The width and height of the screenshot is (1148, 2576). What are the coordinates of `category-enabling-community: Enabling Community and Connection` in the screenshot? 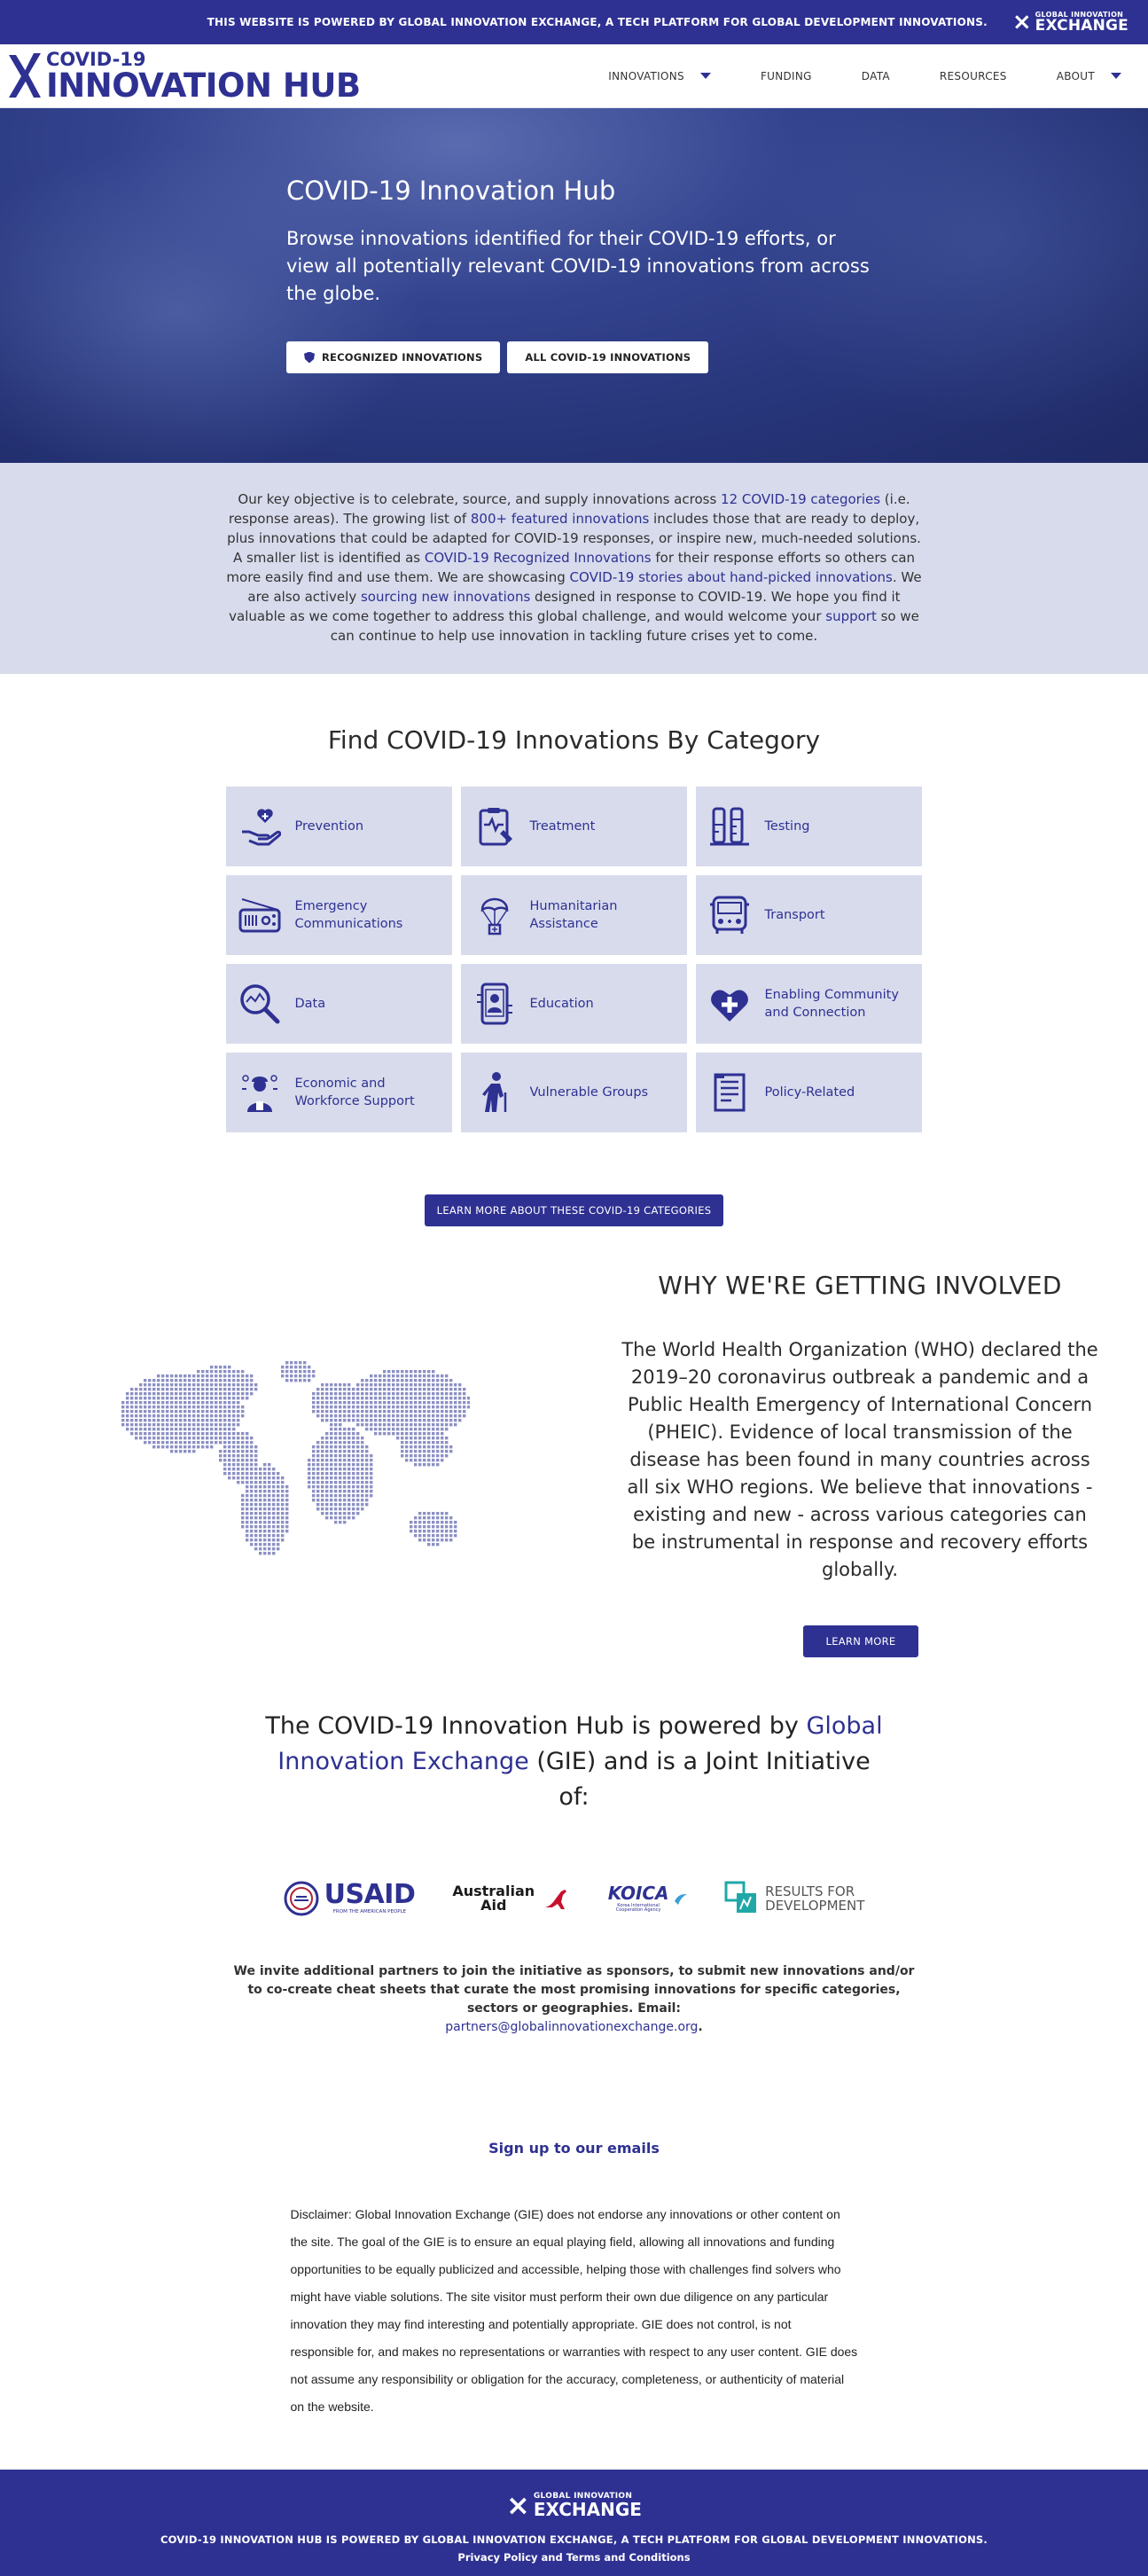 It's located at (808, 1004).